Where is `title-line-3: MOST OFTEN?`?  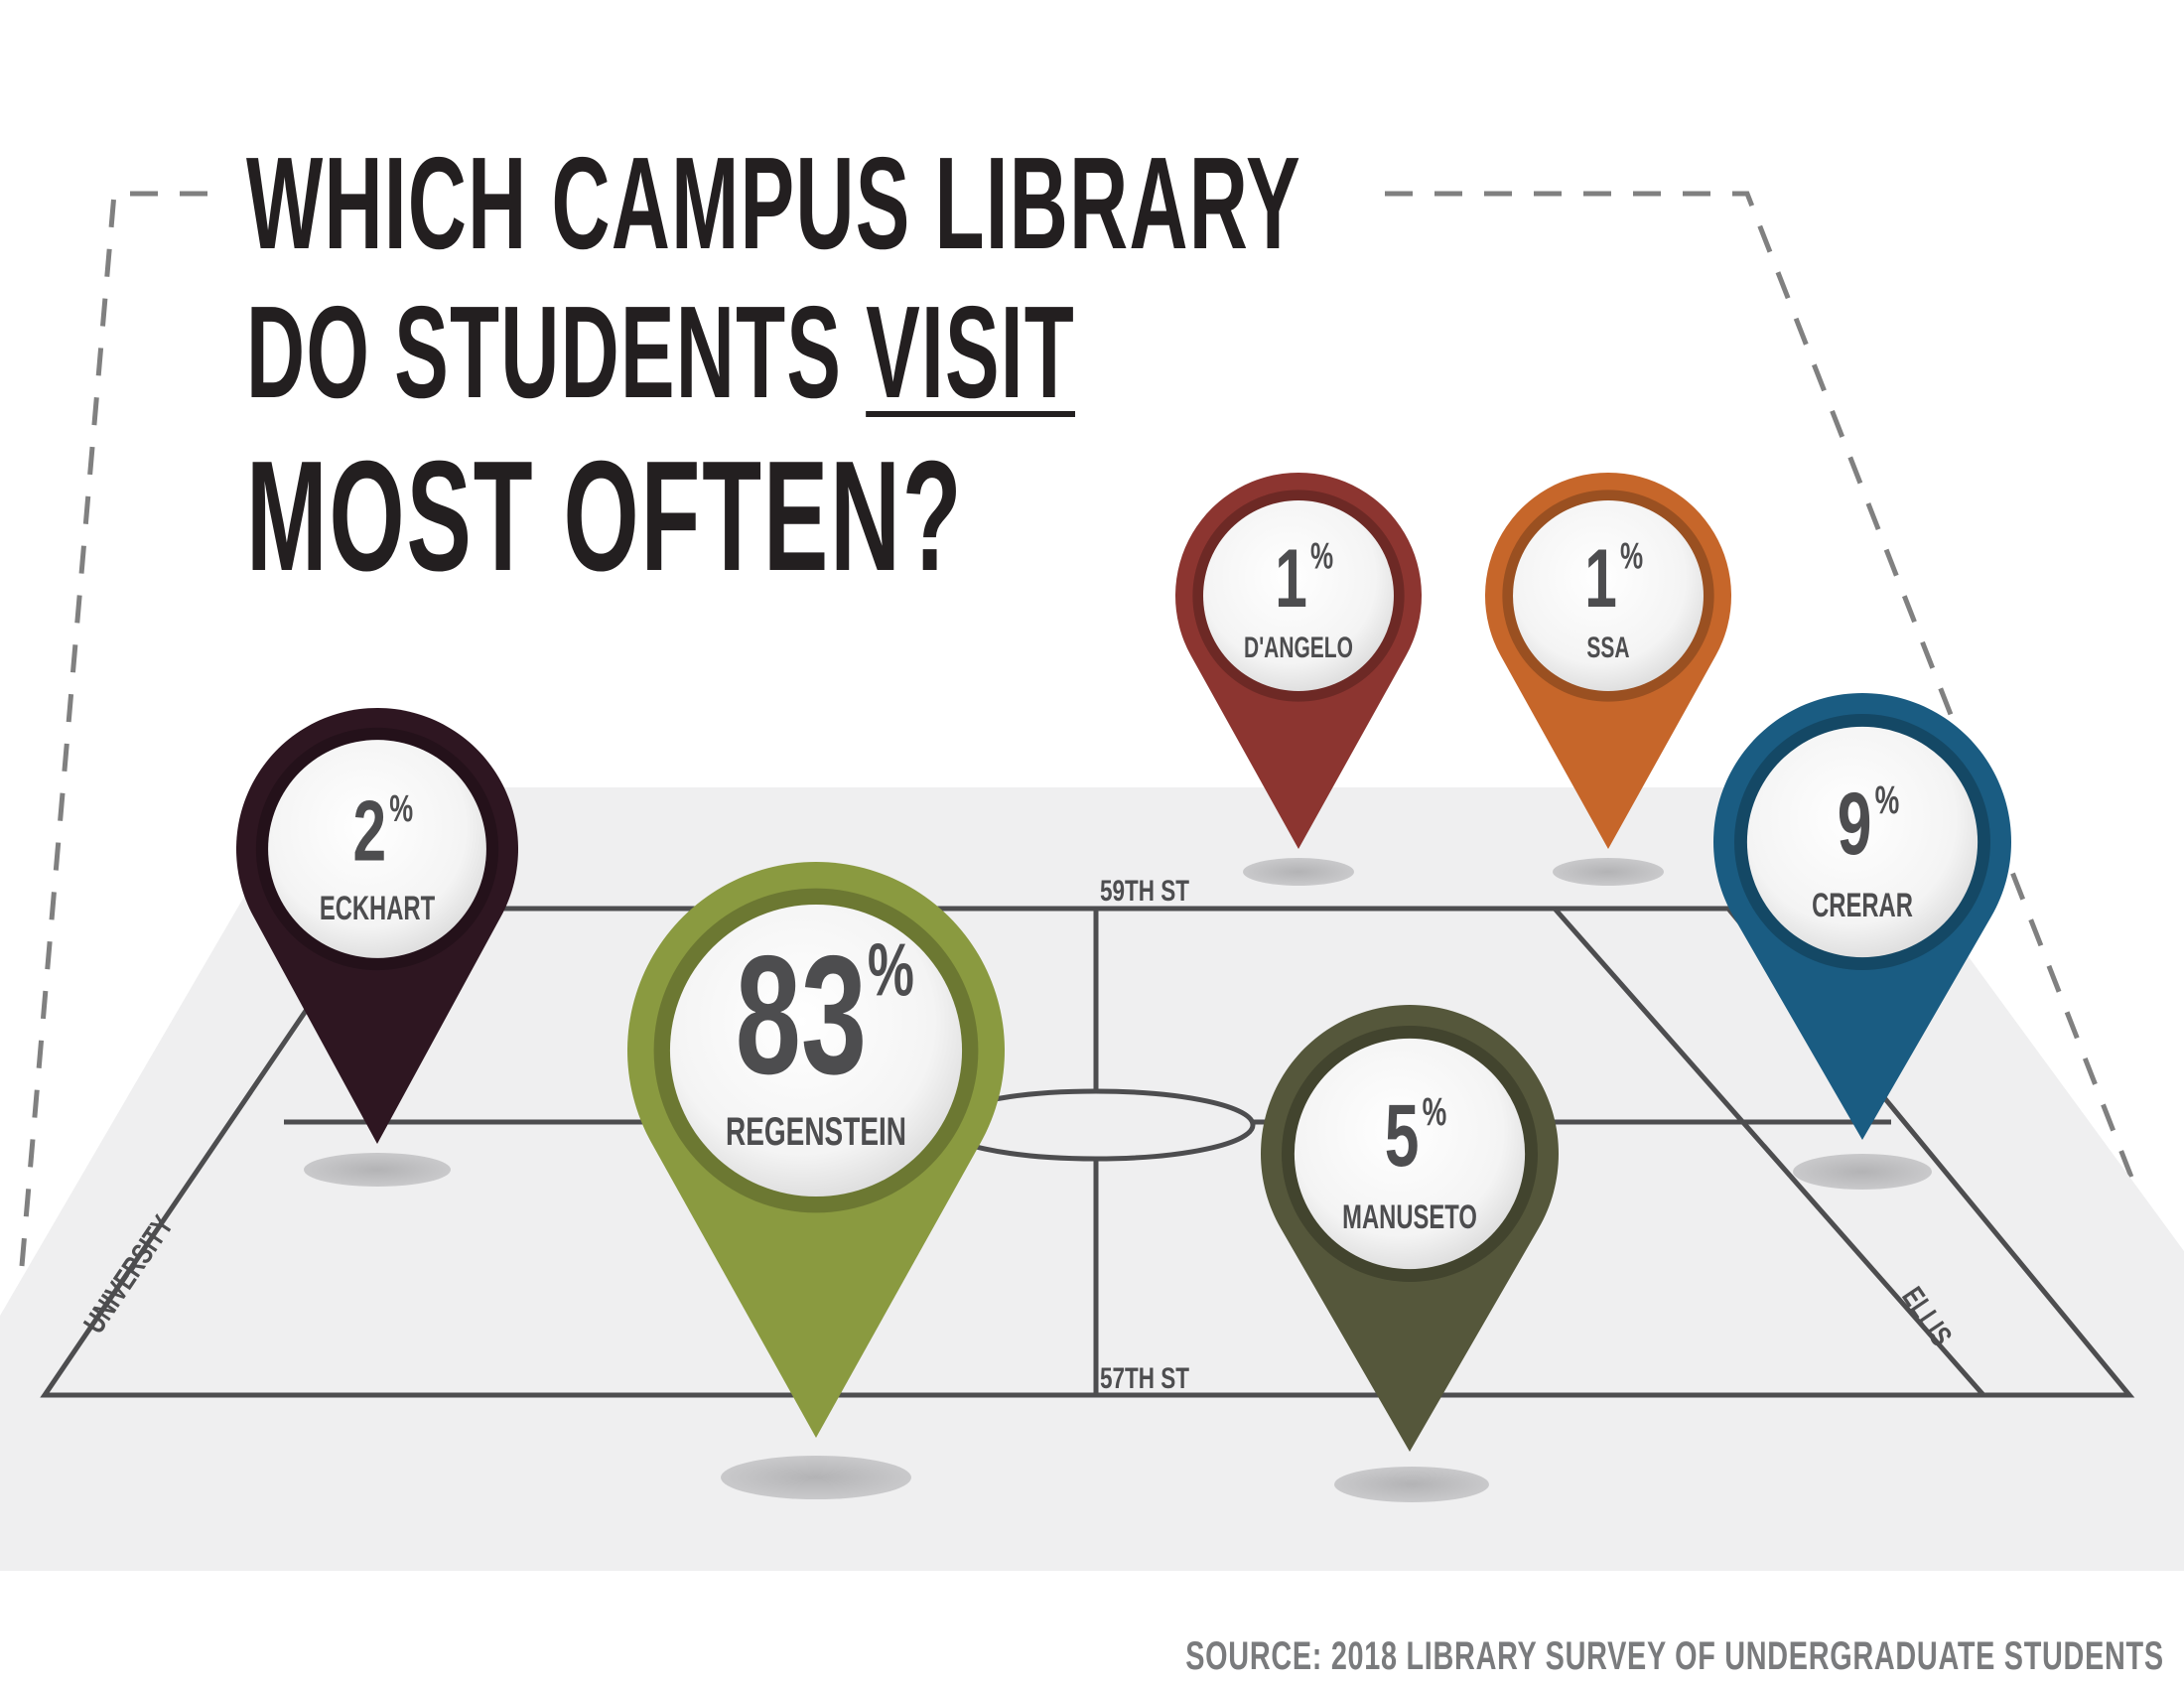 title-line-3: MOST OFTEN? is located at coordinates (605, 516).